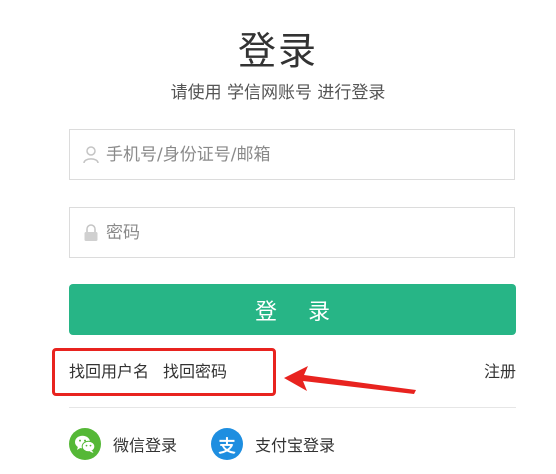 The image size is (556, 474). I want to click on annotation-highlight-box, so click(164, 372).